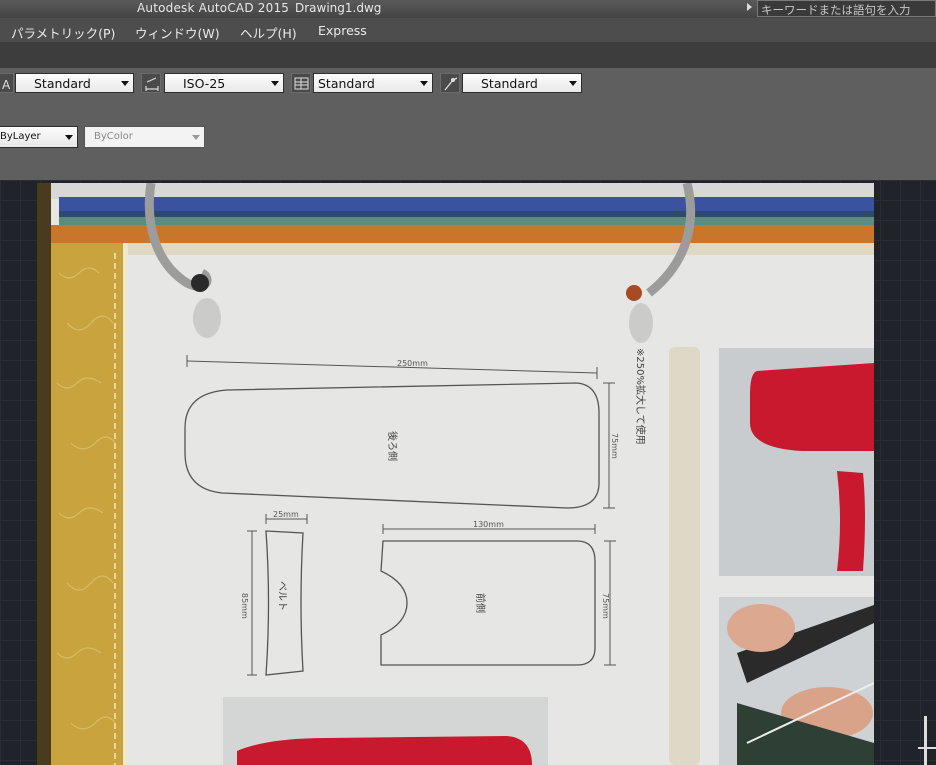  I want to click on app-title: Autodesk AutoCAD 2015, so click(213, 8).